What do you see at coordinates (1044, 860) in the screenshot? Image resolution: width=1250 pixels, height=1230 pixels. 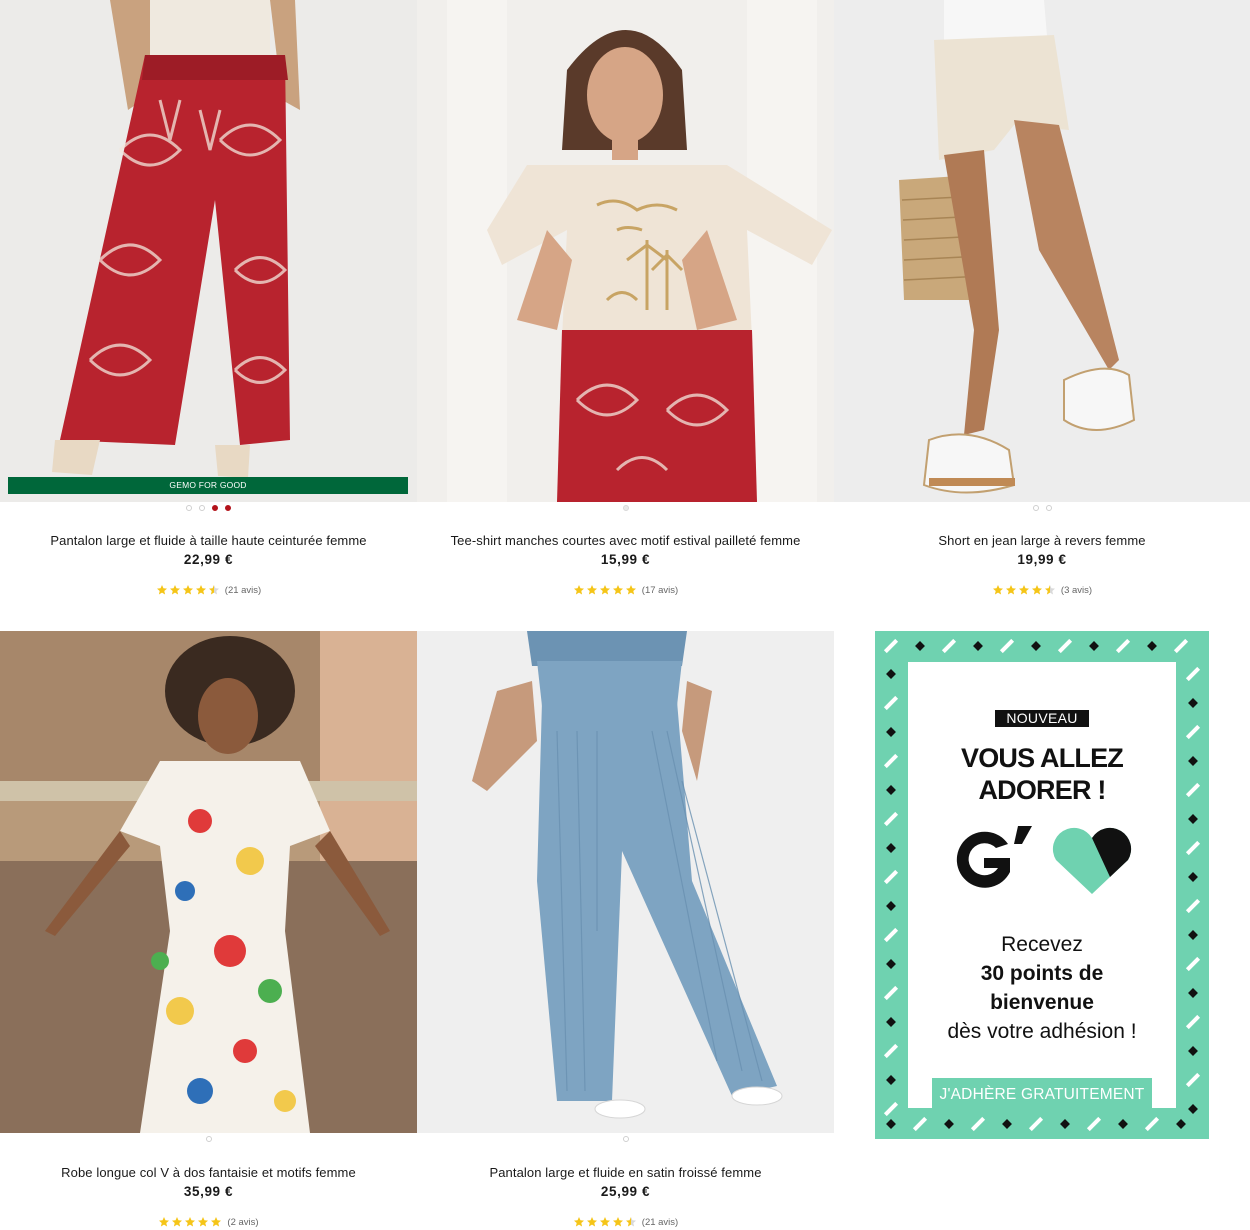 I see `g-heart-logo-icon` at bounding box center [1044, 860].